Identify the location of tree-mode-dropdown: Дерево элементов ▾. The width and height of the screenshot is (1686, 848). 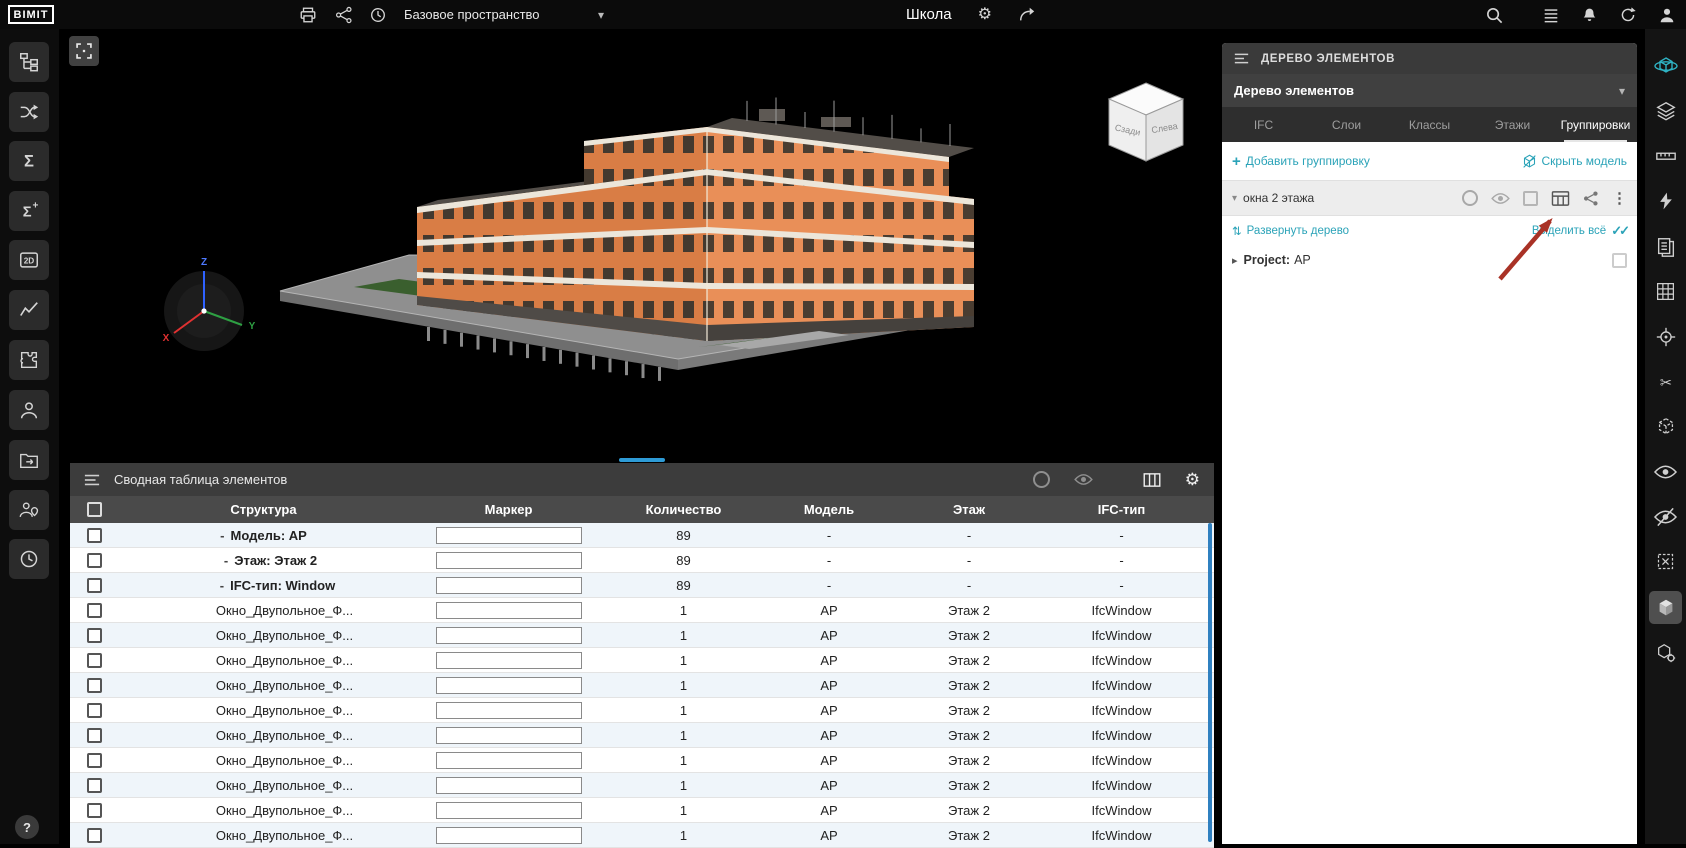
(1429, 90).